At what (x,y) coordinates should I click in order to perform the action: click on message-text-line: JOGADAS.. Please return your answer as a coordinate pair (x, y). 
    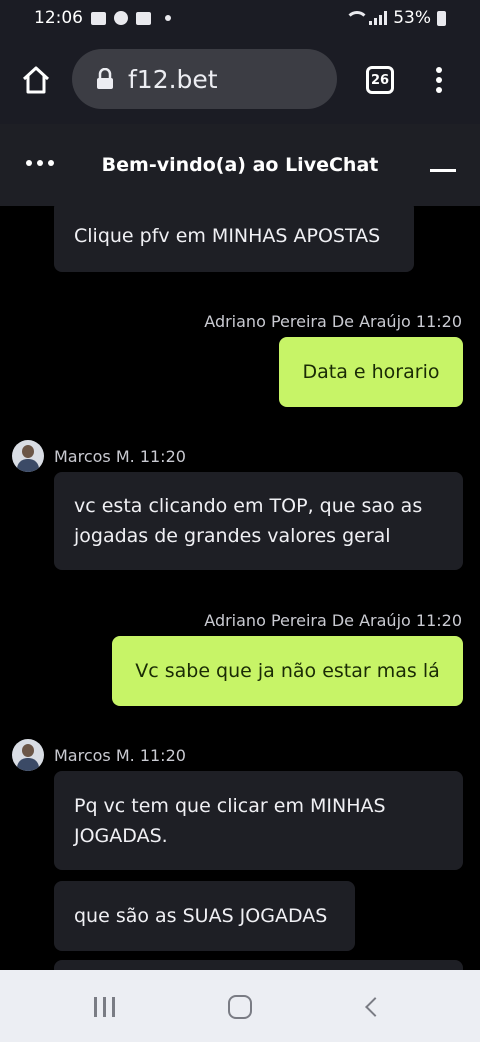
    Looking at the image, I should click on (121, 835).